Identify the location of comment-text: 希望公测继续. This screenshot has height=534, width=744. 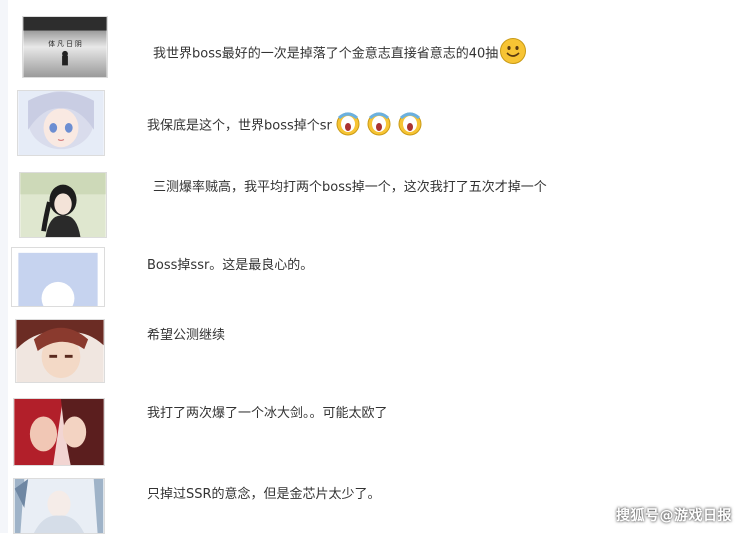
(186, 336).